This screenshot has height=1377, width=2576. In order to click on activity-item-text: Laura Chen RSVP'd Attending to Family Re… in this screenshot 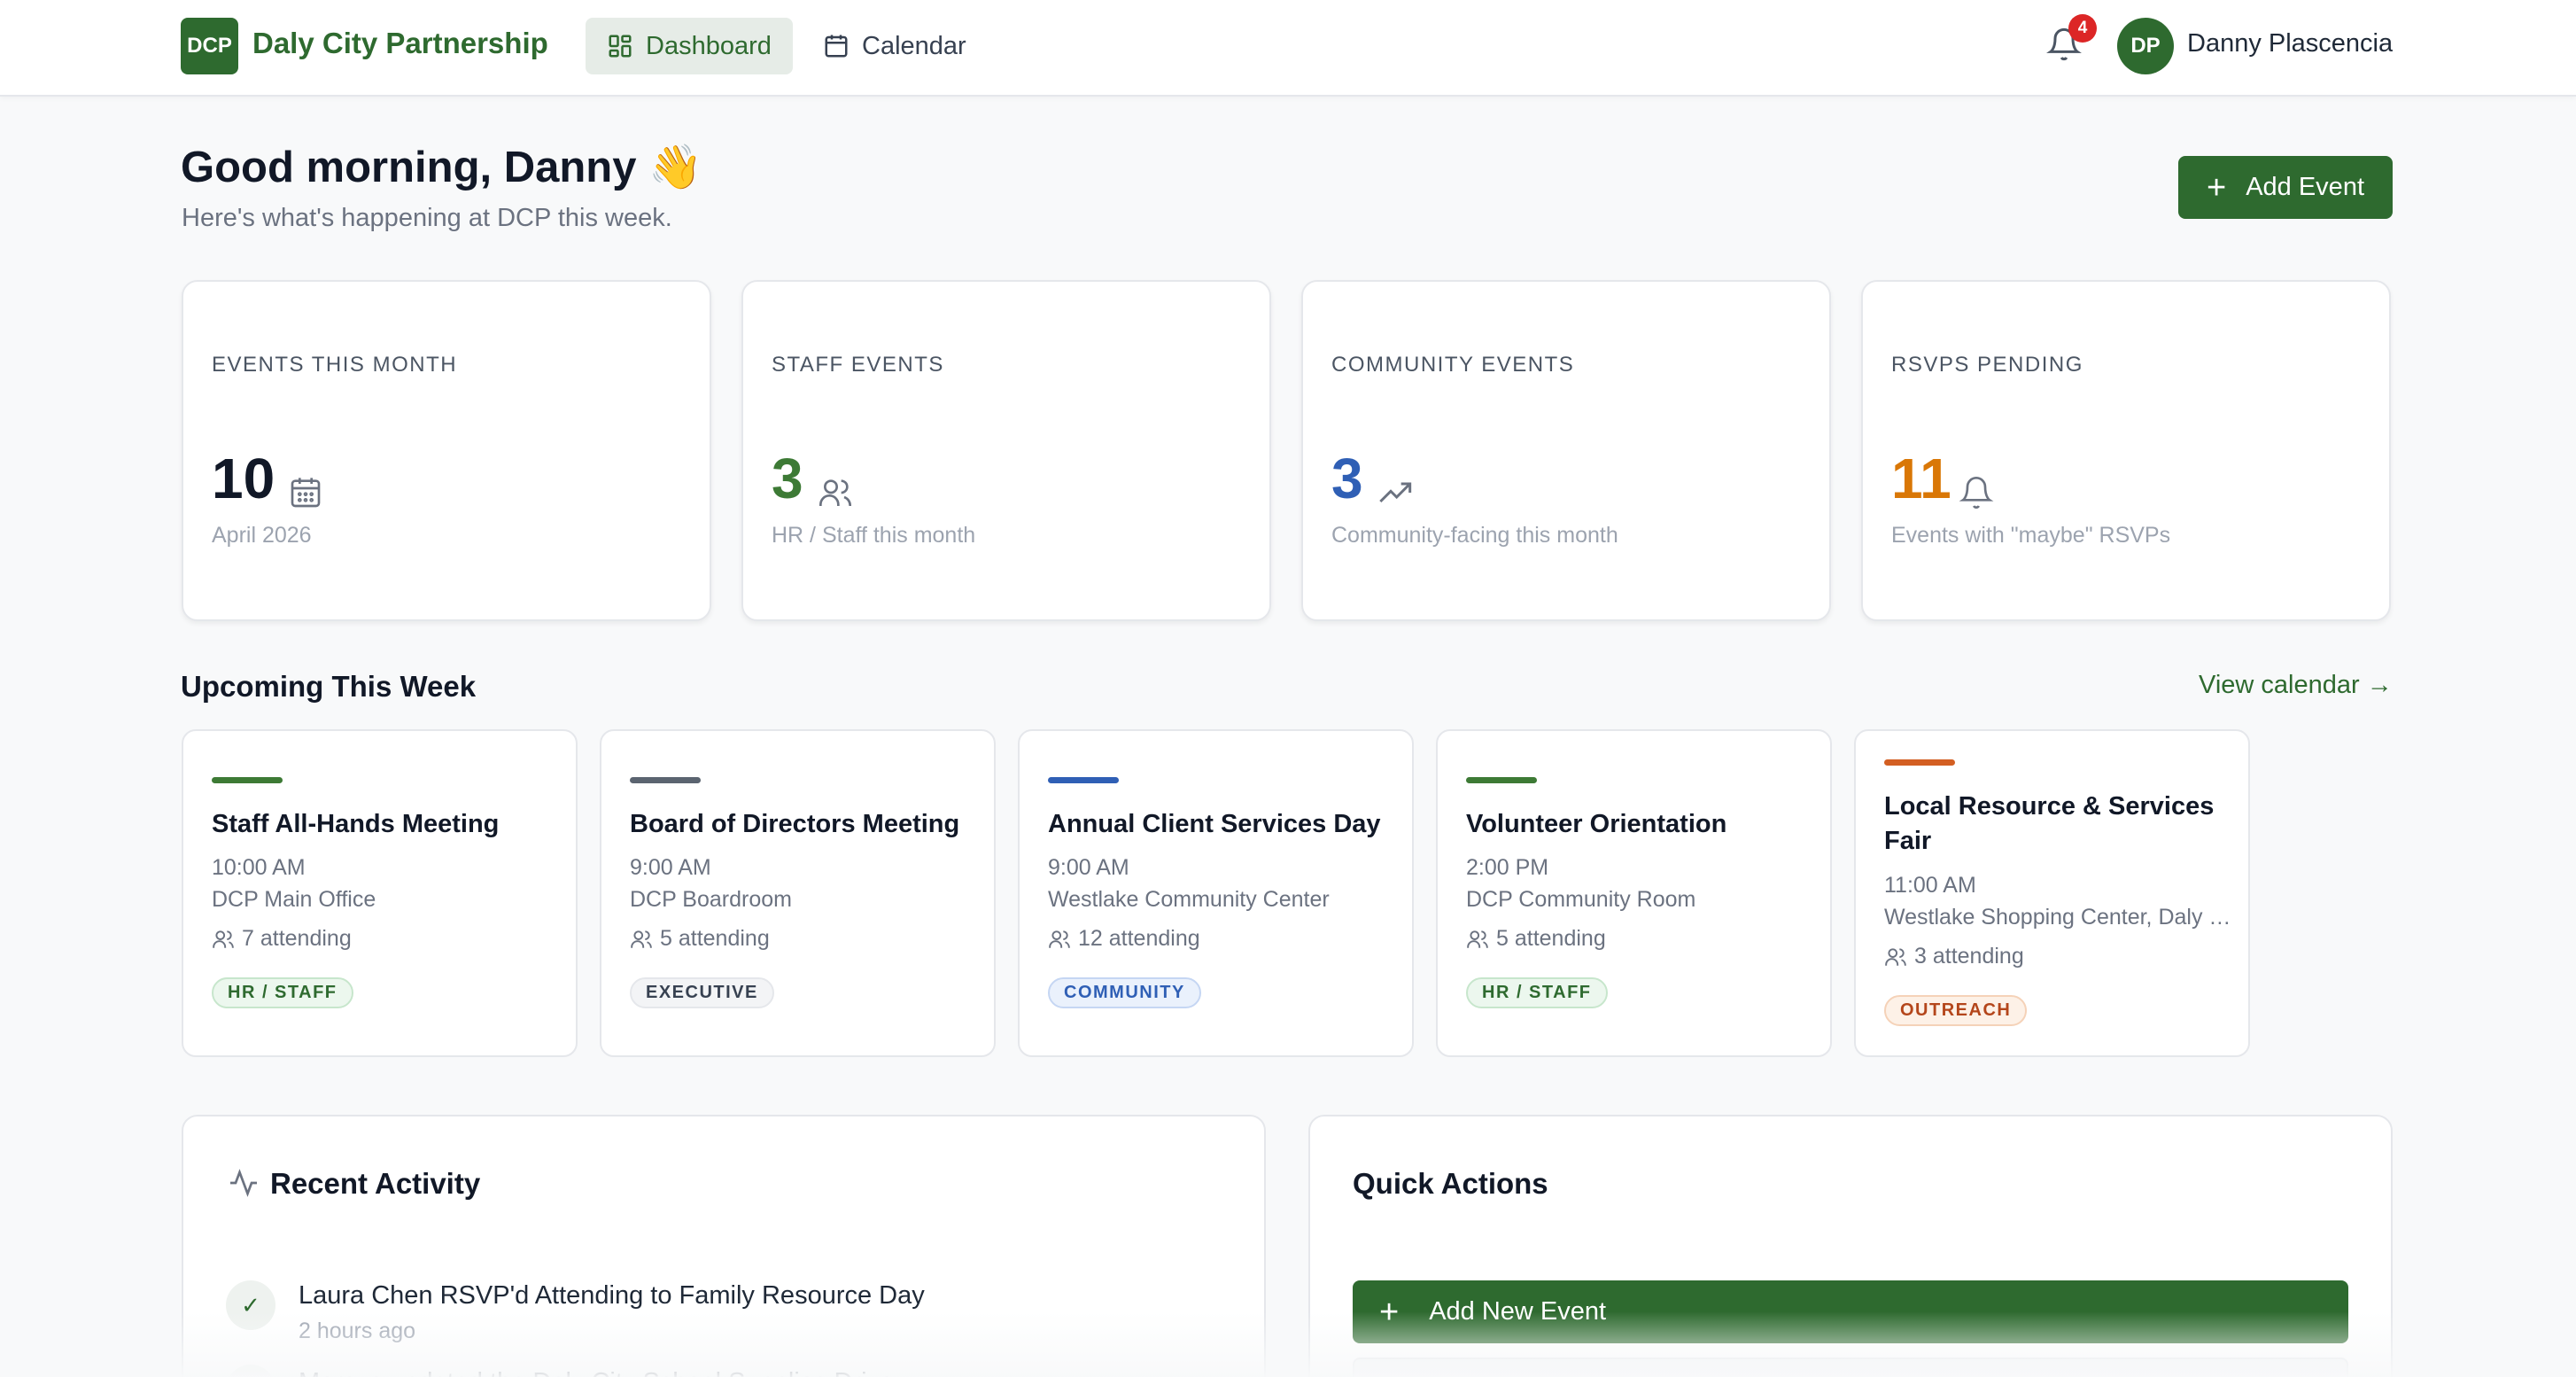, I will do `click(612, 1295)`.